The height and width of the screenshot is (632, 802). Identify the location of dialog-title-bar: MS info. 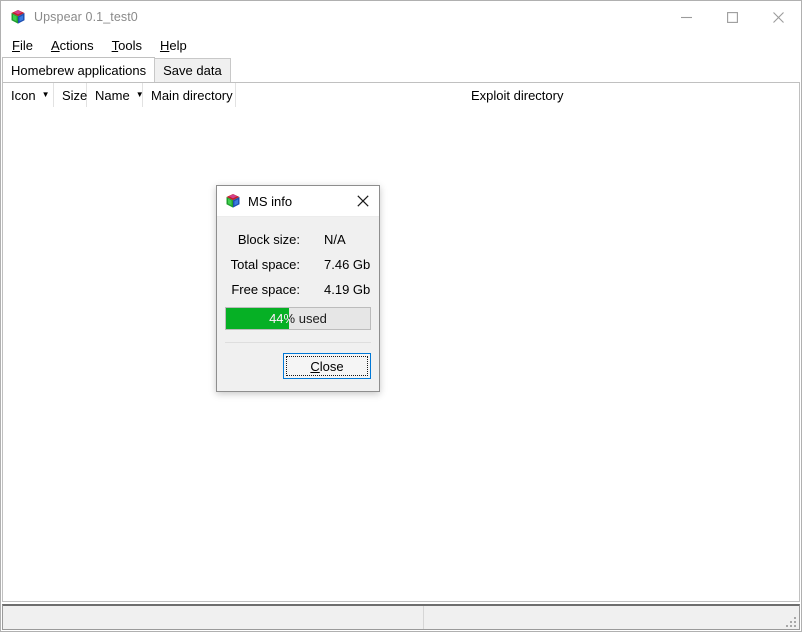
(298, 201).